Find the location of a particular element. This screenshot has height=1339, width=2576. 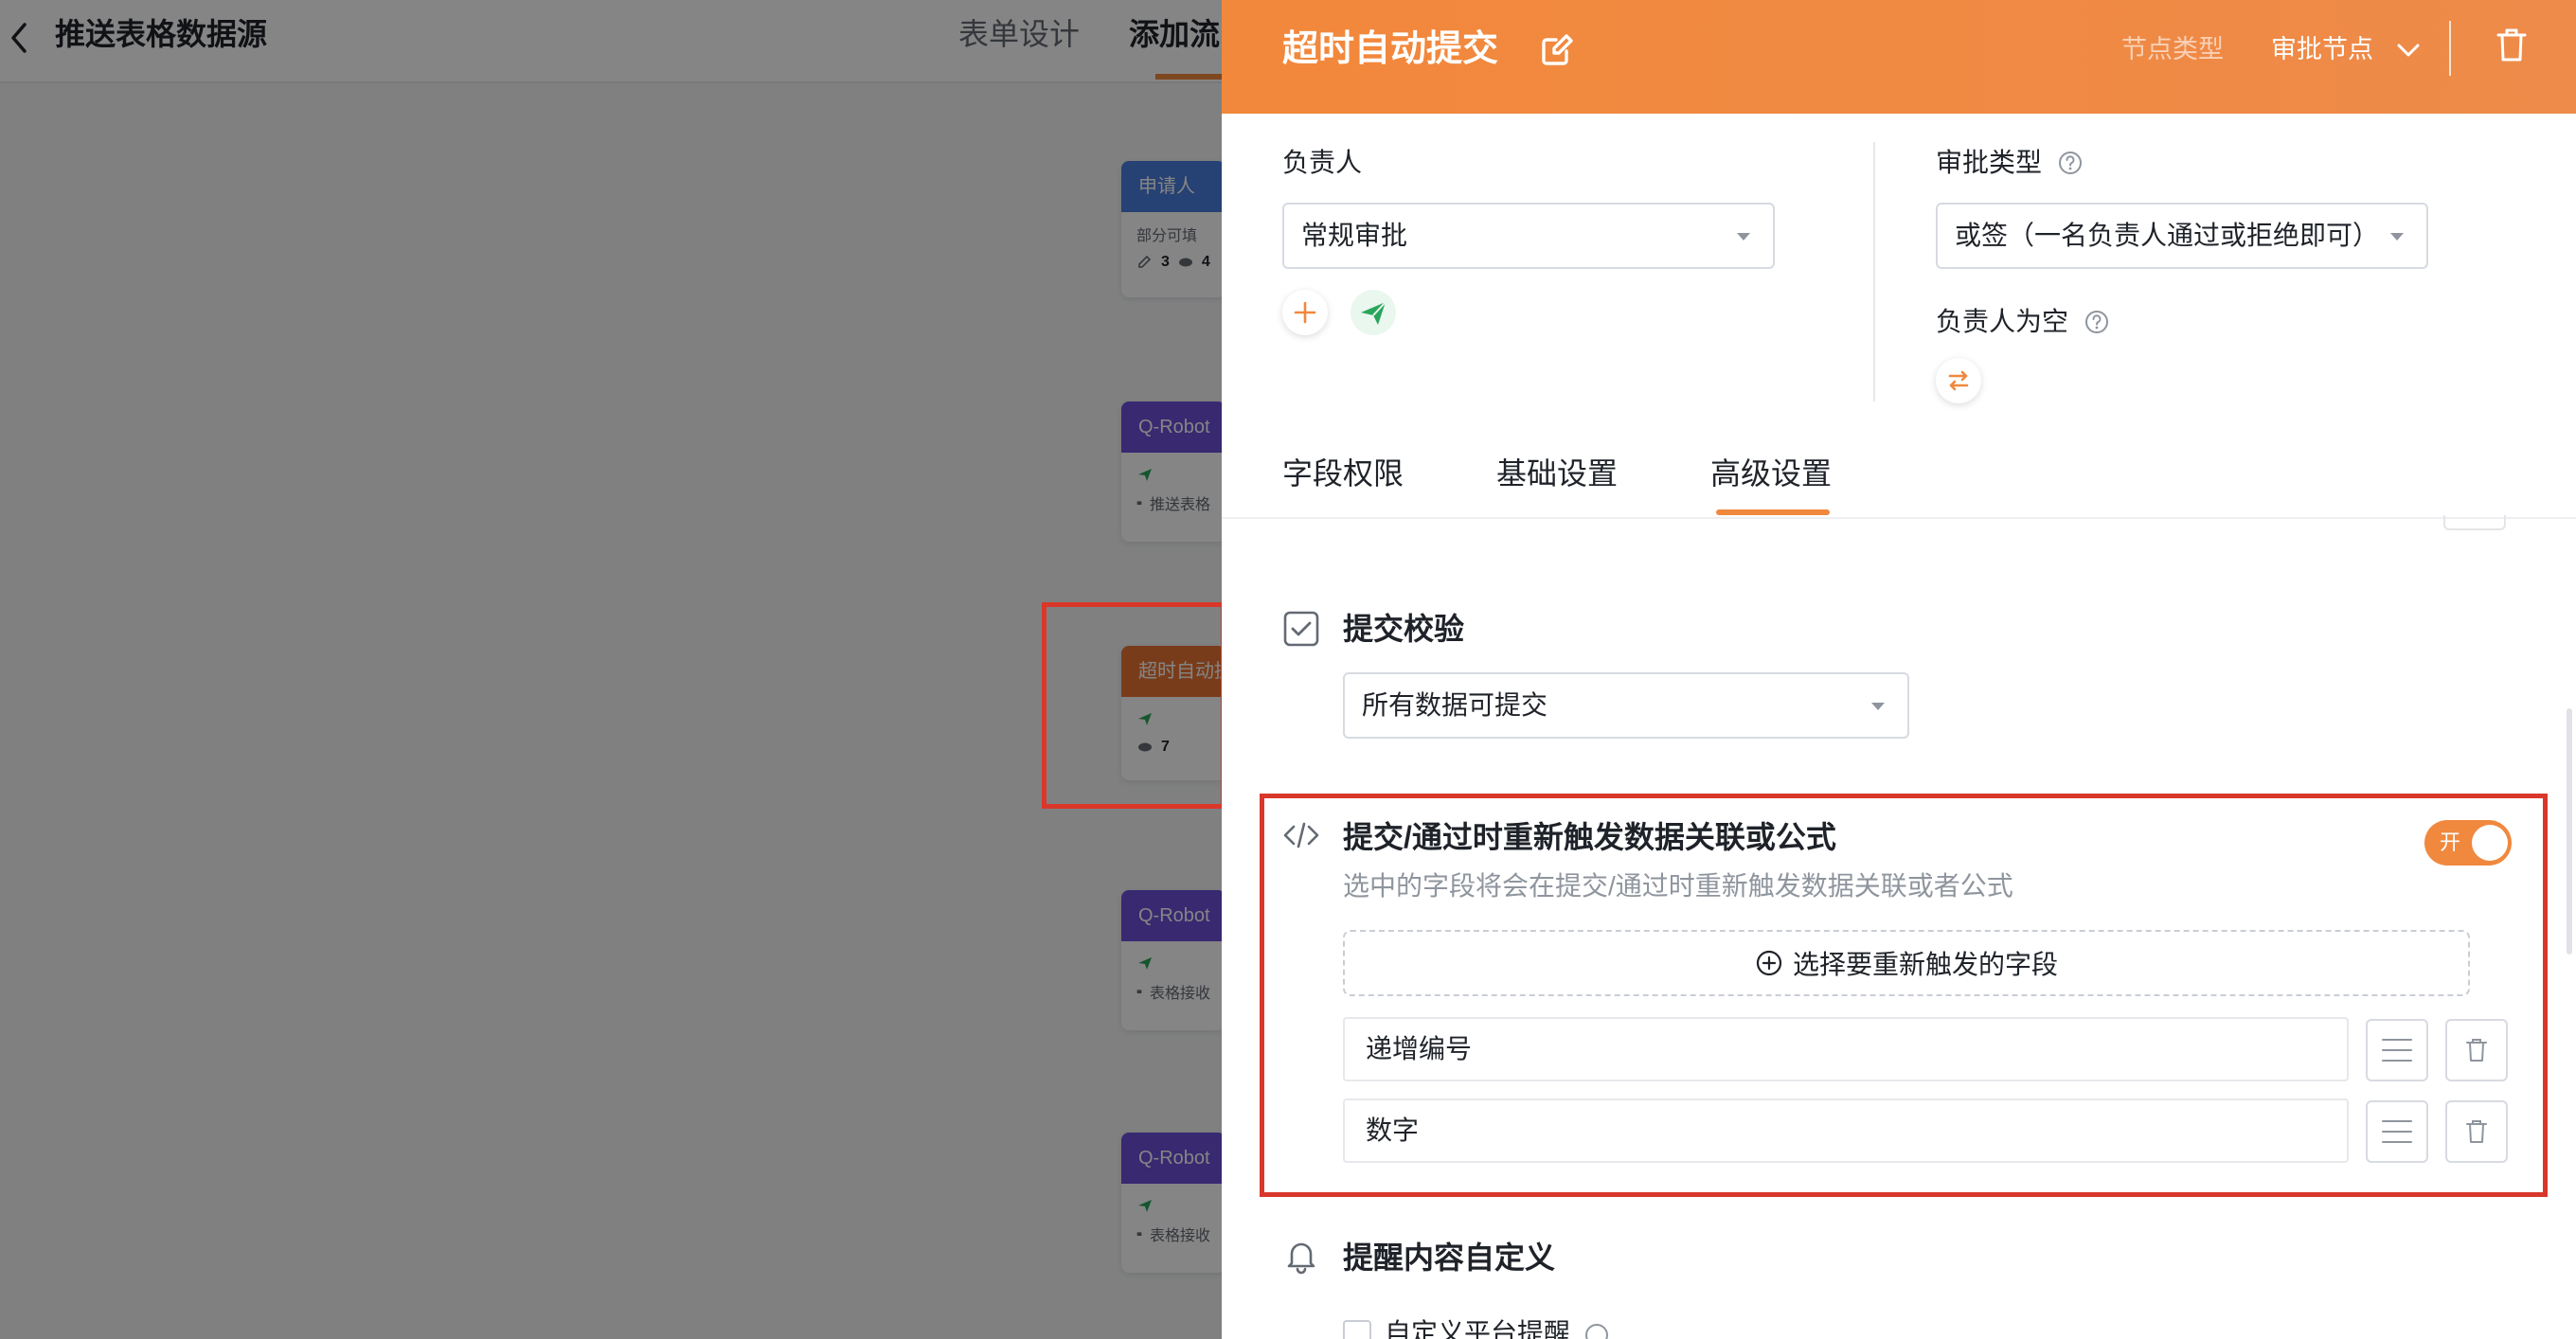

toggle-label: 开 is located at coordinates (2450, 842).